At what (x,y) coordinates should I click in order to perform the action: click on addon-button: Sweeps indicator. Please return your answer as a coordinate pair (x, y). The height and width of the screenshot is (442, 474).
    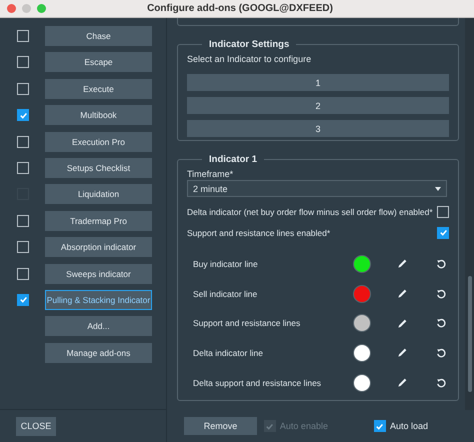
    Looking at the image, I should click on (98, 274).